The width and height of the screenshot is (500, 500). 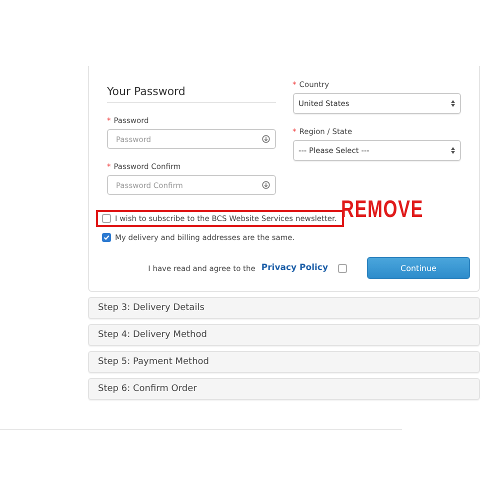 What do you see at coordinates (191, 94) in the screenshot?
I see `section-heading: Your Password` at bounding box center [191, 94].